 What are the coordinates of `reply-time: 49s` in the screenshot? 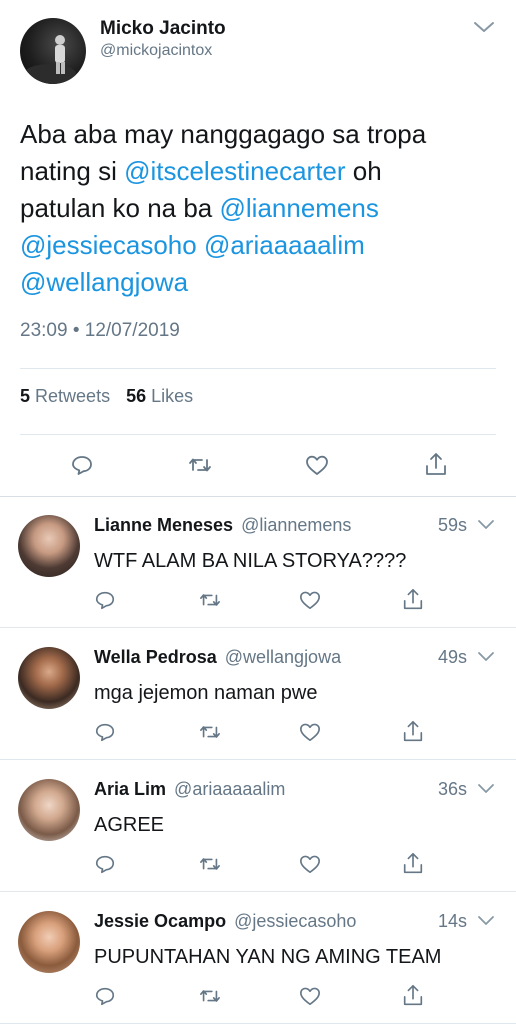 It's located at (452, 657).